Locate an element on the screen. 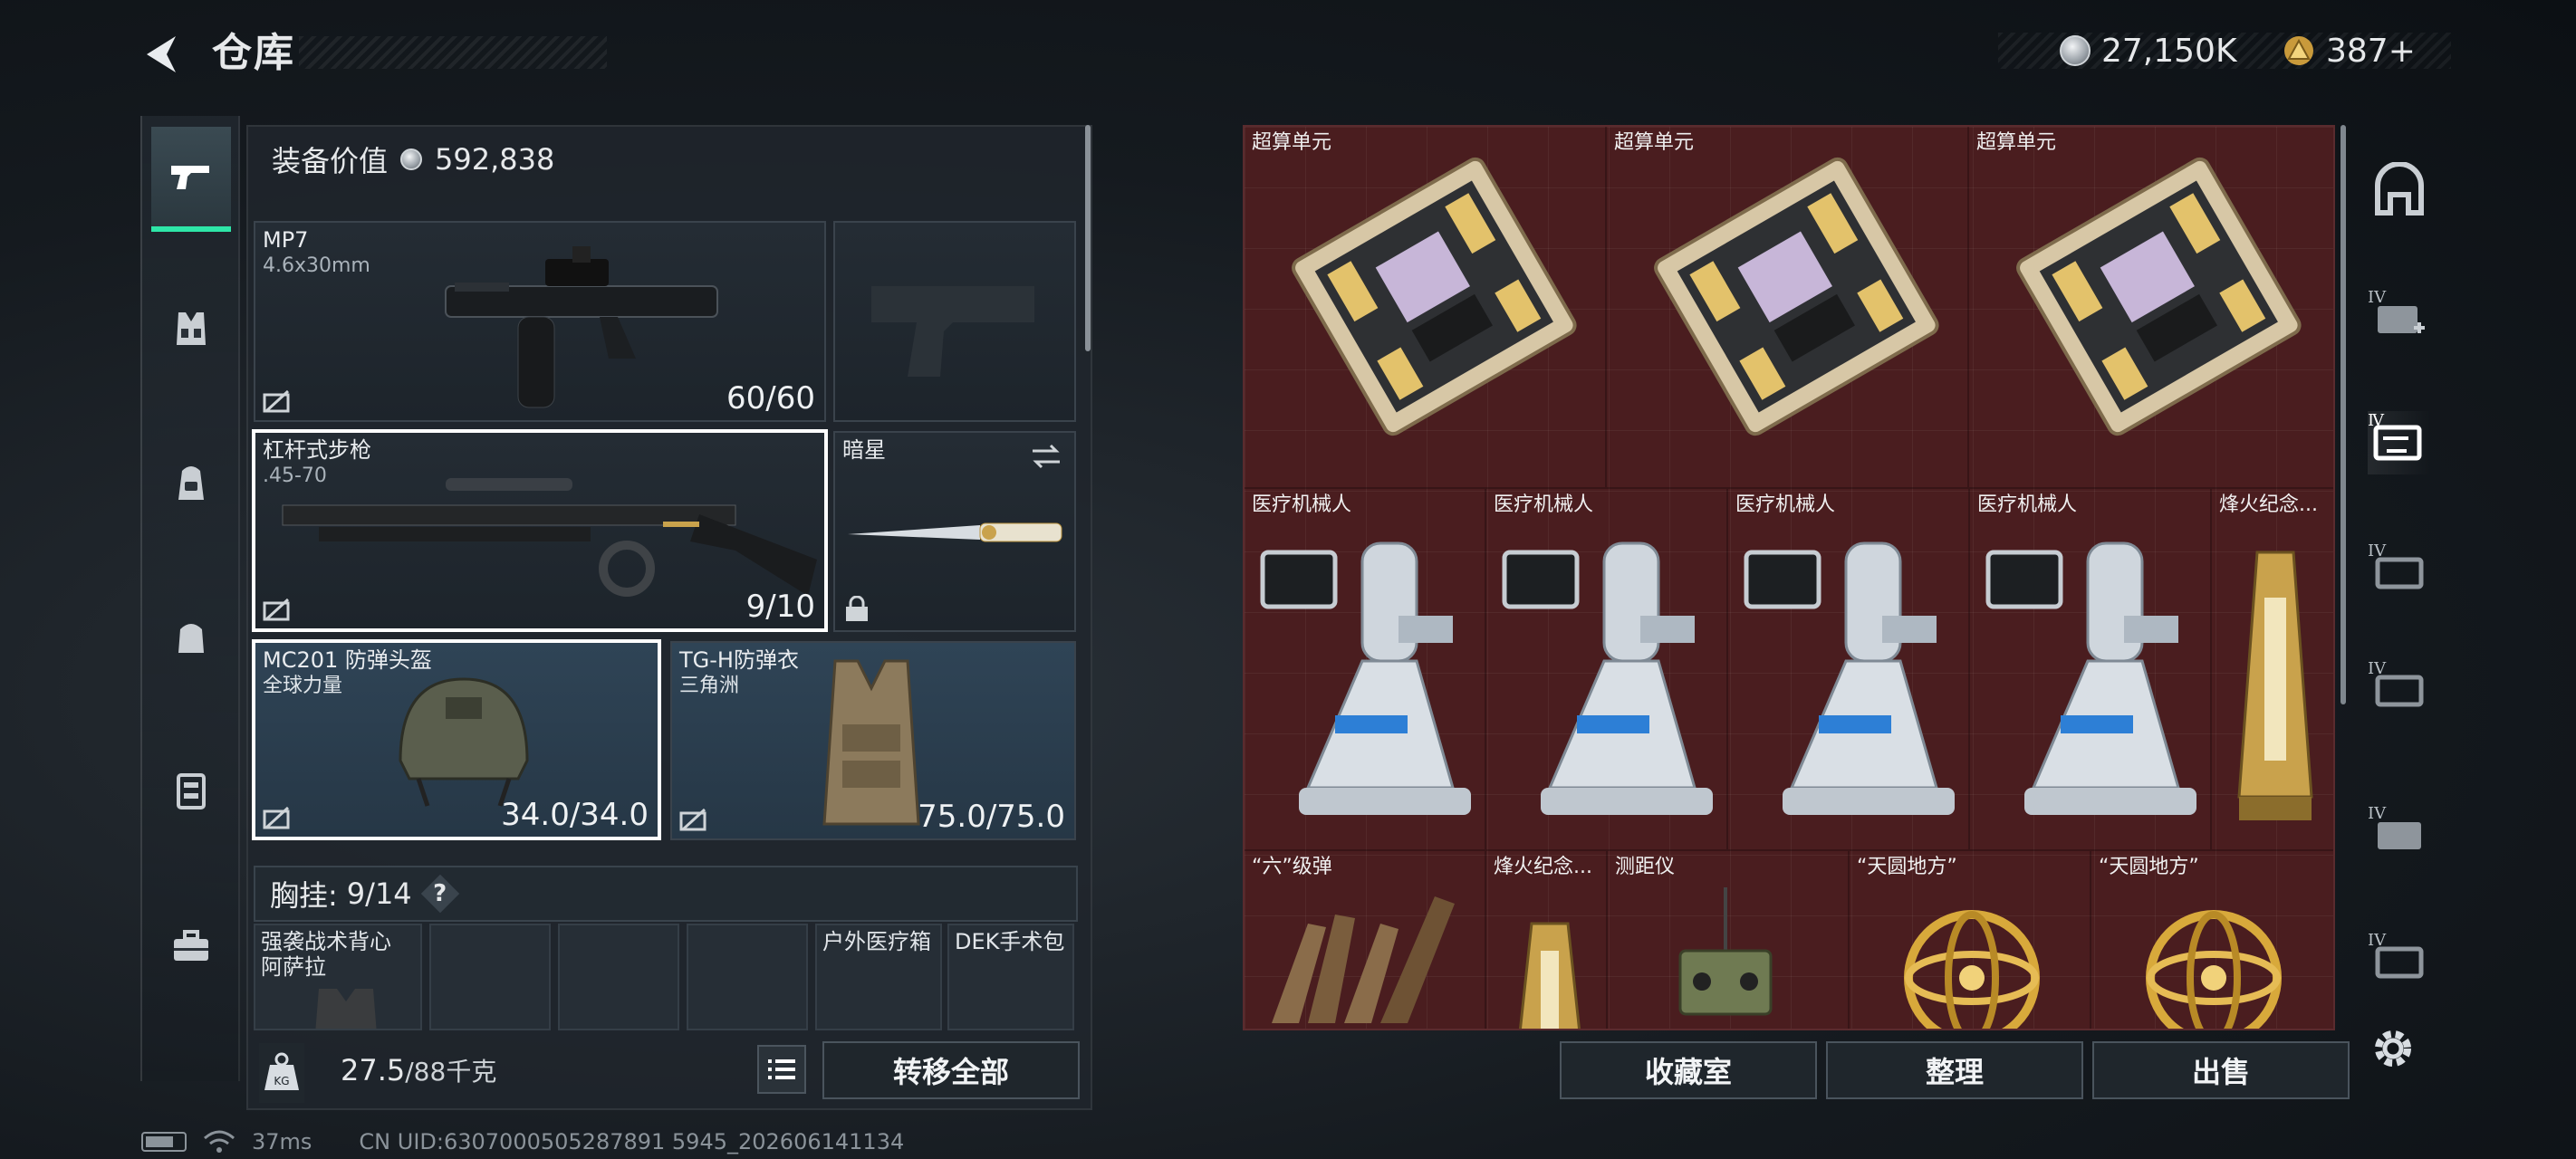 The image size is (2576, 1159). rail-toolbox-tab is located at coordinates (191, 946).